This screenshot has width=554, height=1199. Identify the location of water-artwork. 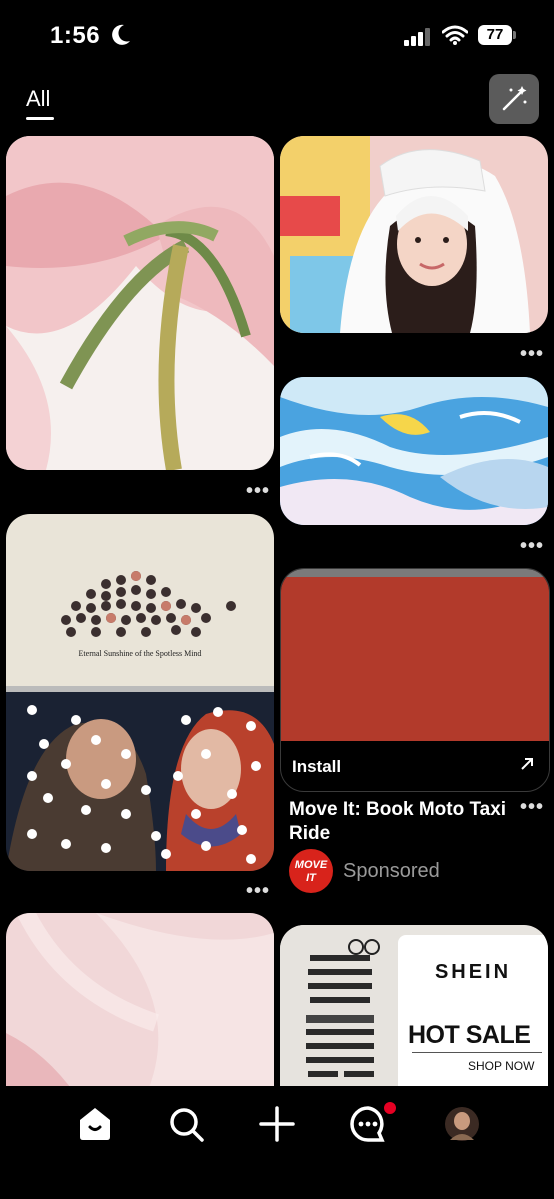
(414, 451).